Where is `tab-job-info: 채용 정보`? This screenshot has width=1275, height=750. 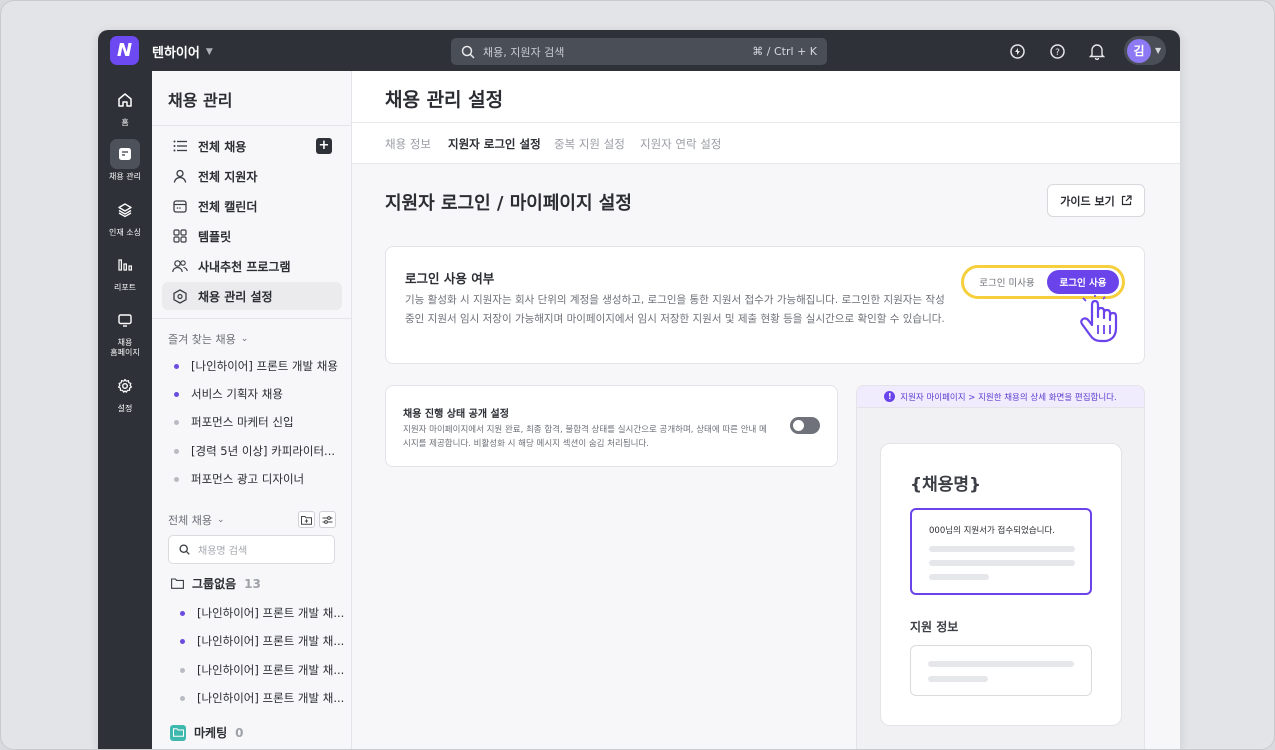
tab-job-info: 채용 정보 is located at coordinates (408, 150).